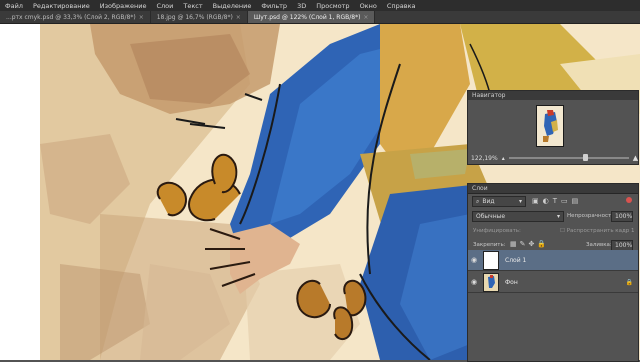 Image resolution: width=640 pixels, height=362 pixels. I want to click on menu-file: Файл, so click(14, 6).